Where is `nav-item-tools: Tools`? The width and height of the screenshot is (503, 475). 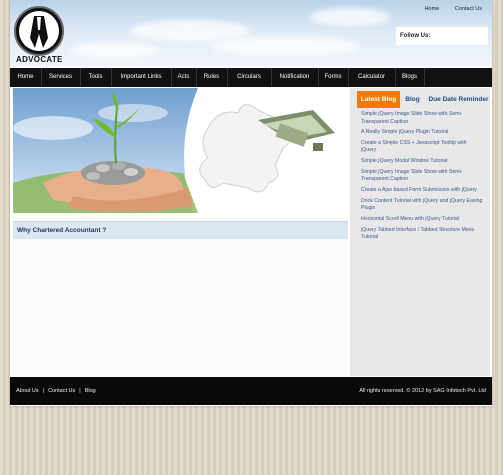 nav-item-tools: Tools is located at coordinates (96, 77).